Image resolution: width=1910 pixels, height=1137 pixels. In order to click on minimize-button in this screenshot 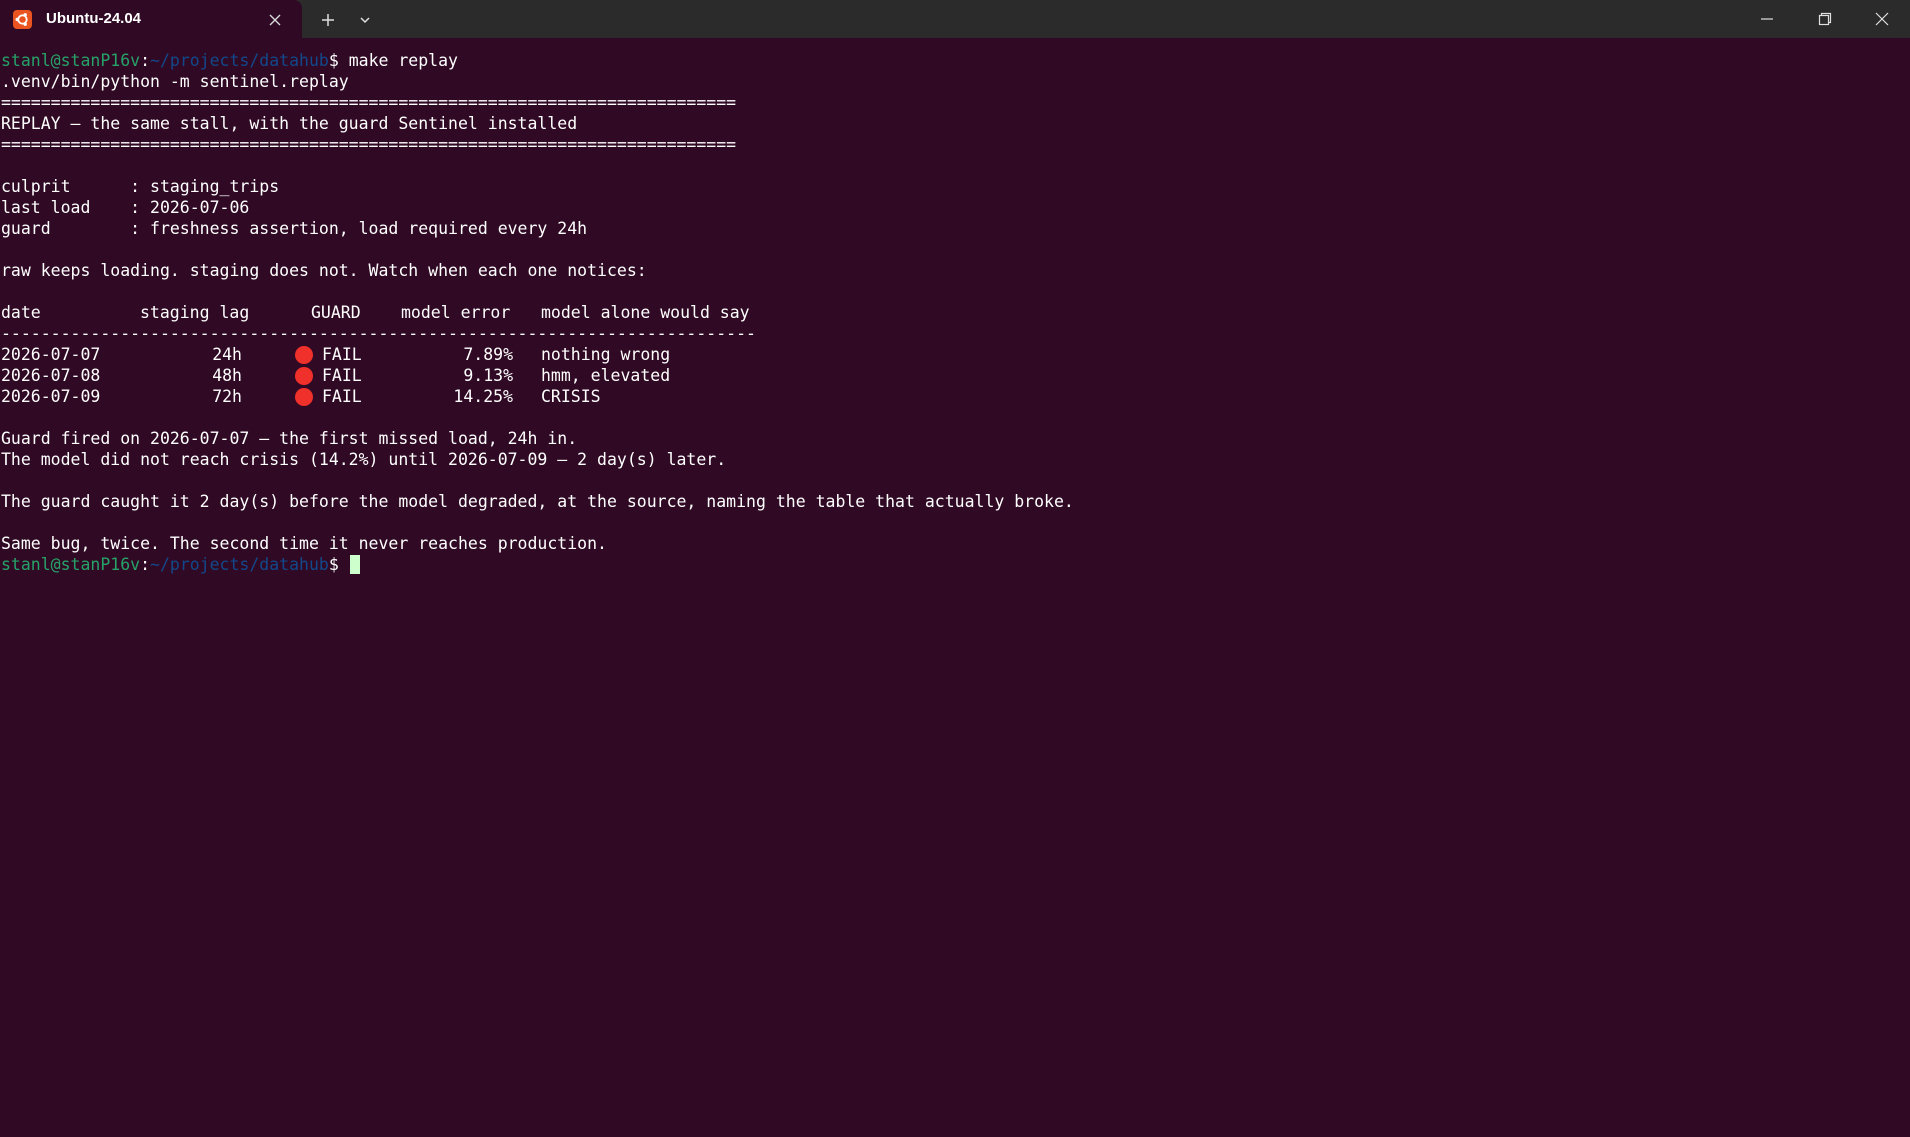, I will do `click(1767, 19)`.